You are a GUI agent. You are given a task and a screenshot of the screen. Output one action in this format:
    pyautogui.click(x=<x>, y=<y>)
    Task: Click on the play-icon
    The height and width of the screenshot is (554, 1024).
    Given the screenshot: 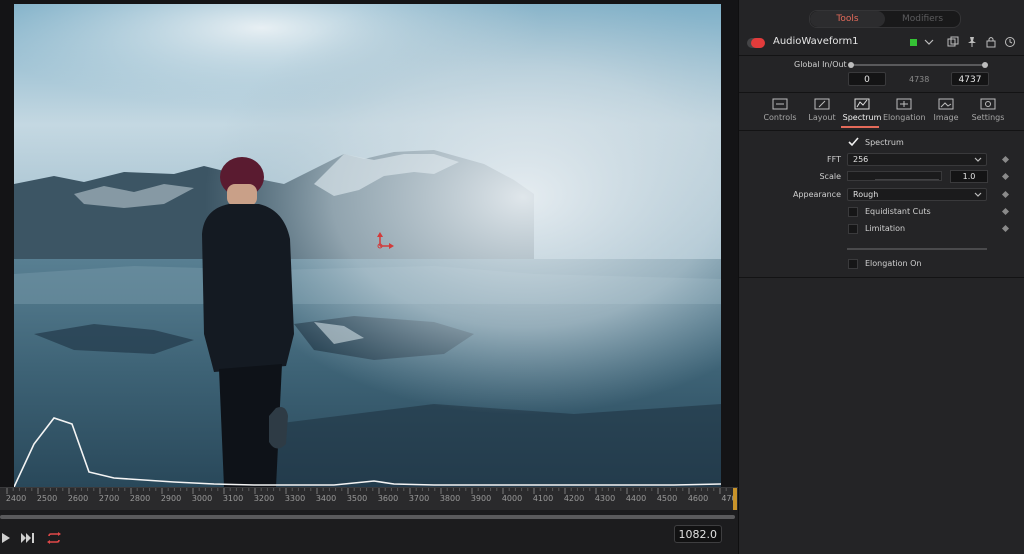 What is the action you would take?
    pyautogui.click(x=6, y=538)
    